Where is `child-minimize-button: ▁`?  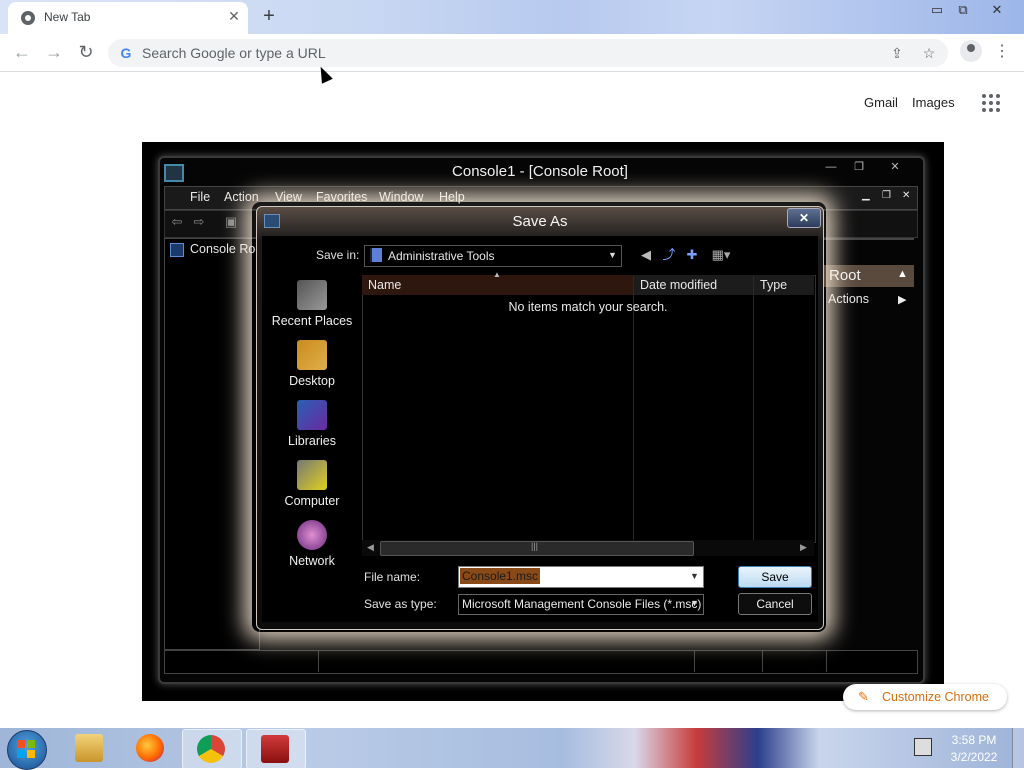 child-minimize-button: ▁ is located at coordinates (866, 195).